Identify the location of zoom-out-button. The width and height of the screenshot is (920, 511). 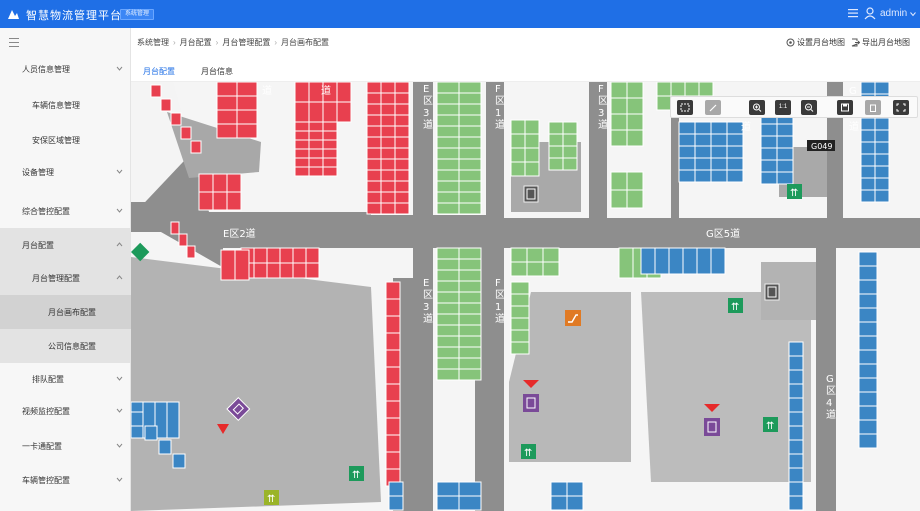
(809, 107).